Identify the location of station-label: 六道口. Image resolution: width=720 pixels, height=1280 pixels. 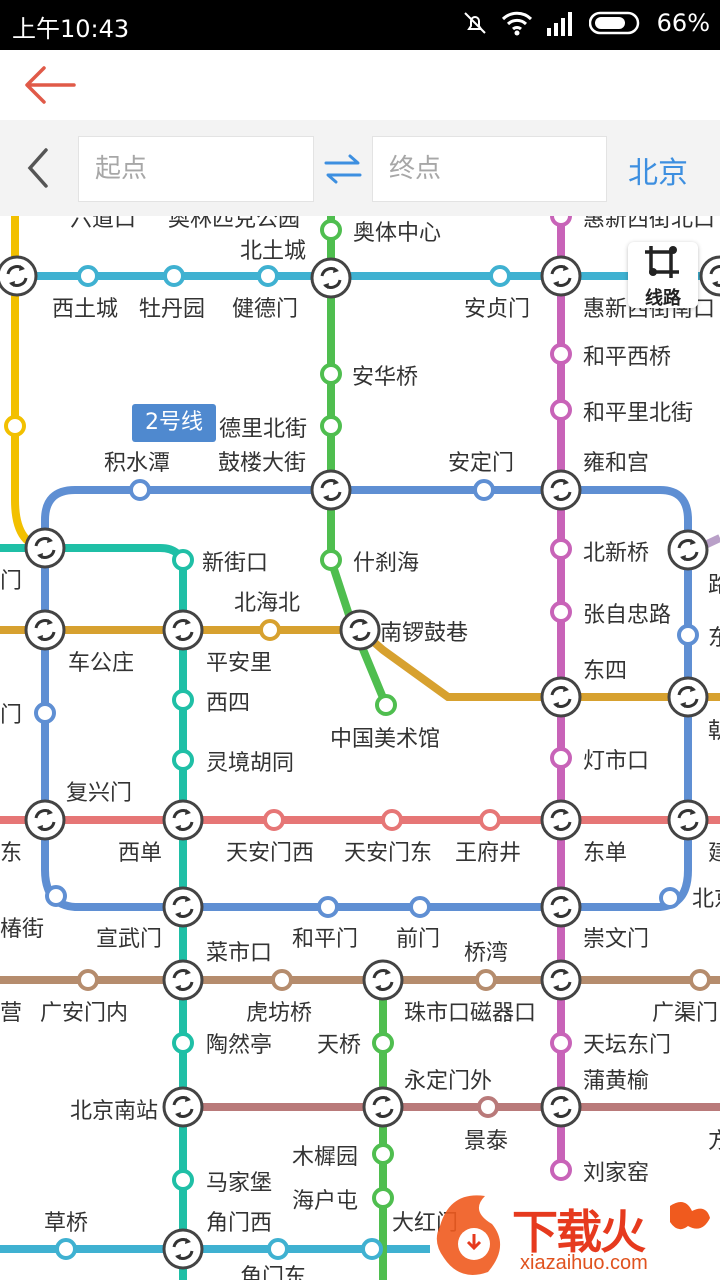
(103, 224).